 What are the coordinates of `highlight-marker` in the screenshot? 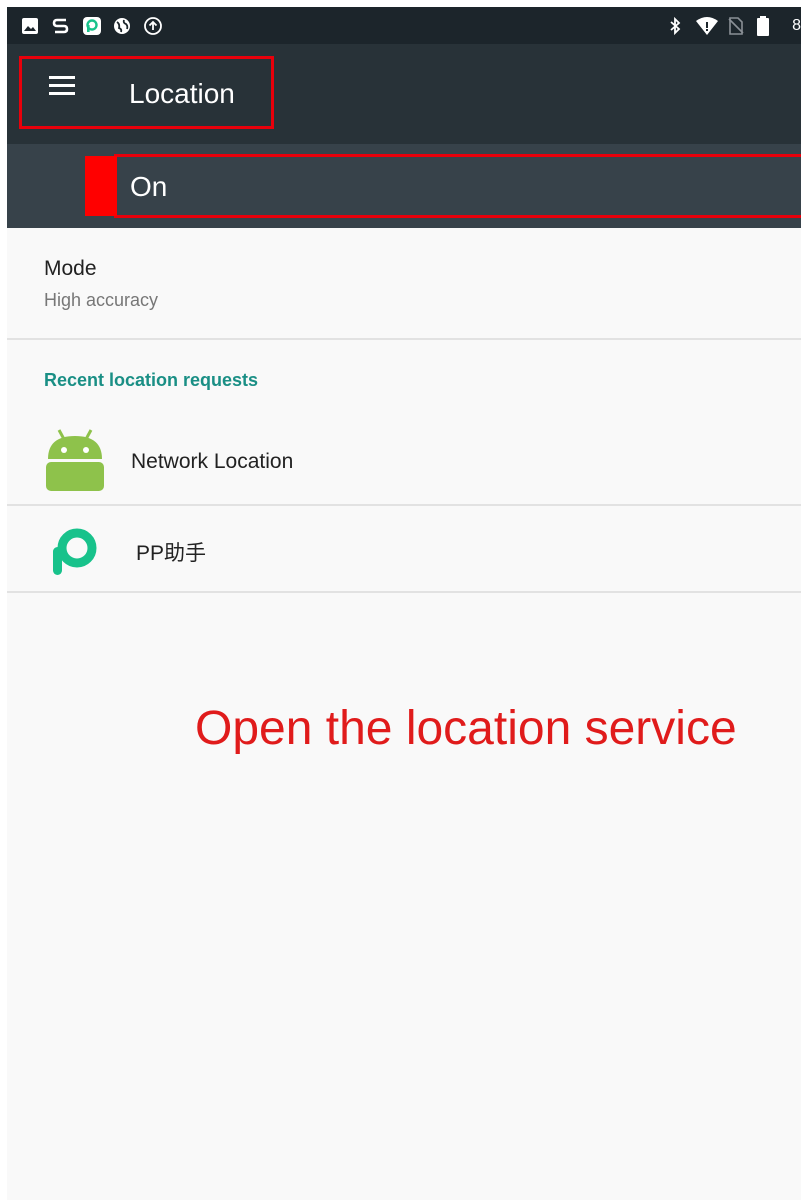 It's located at (101, 186).